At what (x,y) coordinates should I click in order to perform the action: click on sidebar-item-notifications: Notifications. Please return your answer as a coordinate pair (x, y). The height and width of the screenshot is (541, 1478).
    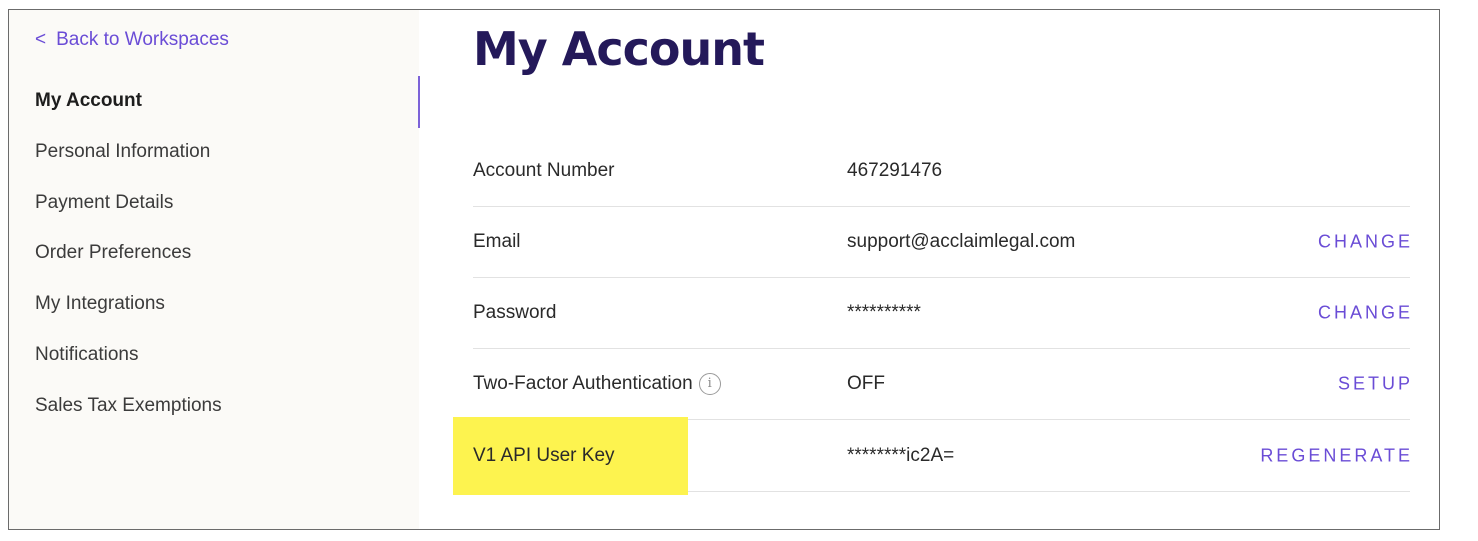
    Looking at the image, I should click on (87, 355).